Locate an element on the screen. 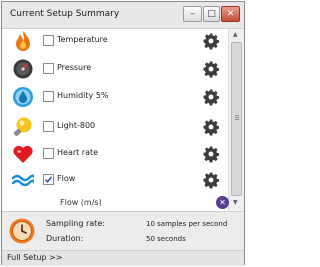  sensor-label-temperature: Temperature is located at coordinates (82, 39).